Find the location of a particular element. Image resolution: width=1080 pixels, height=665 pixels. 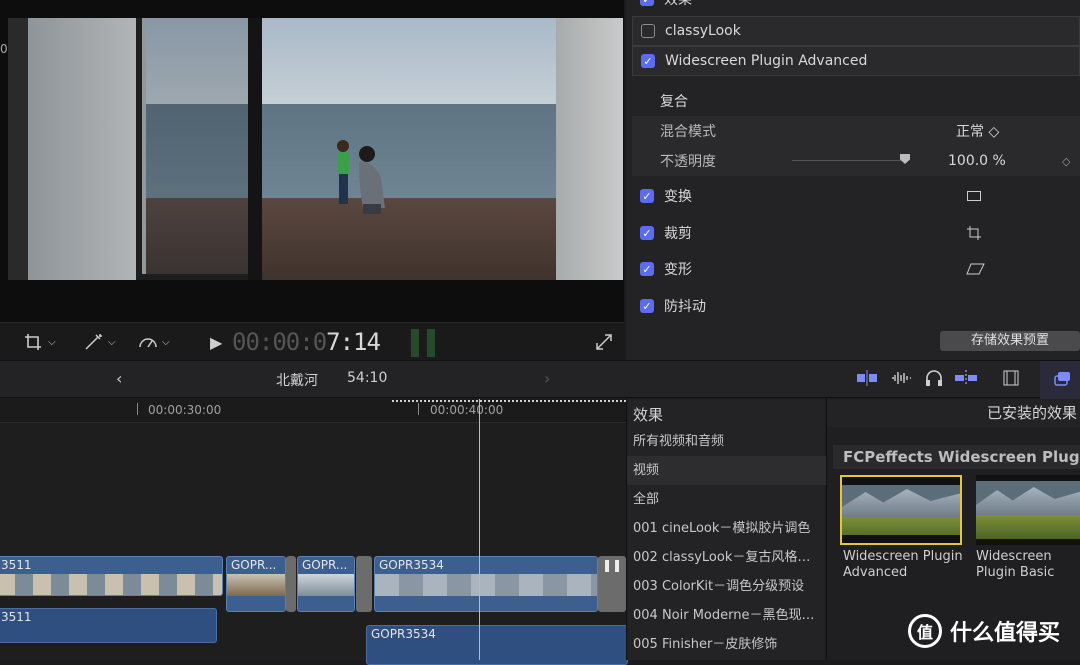

play-button: ▶ is located at coordinates (216, 342).